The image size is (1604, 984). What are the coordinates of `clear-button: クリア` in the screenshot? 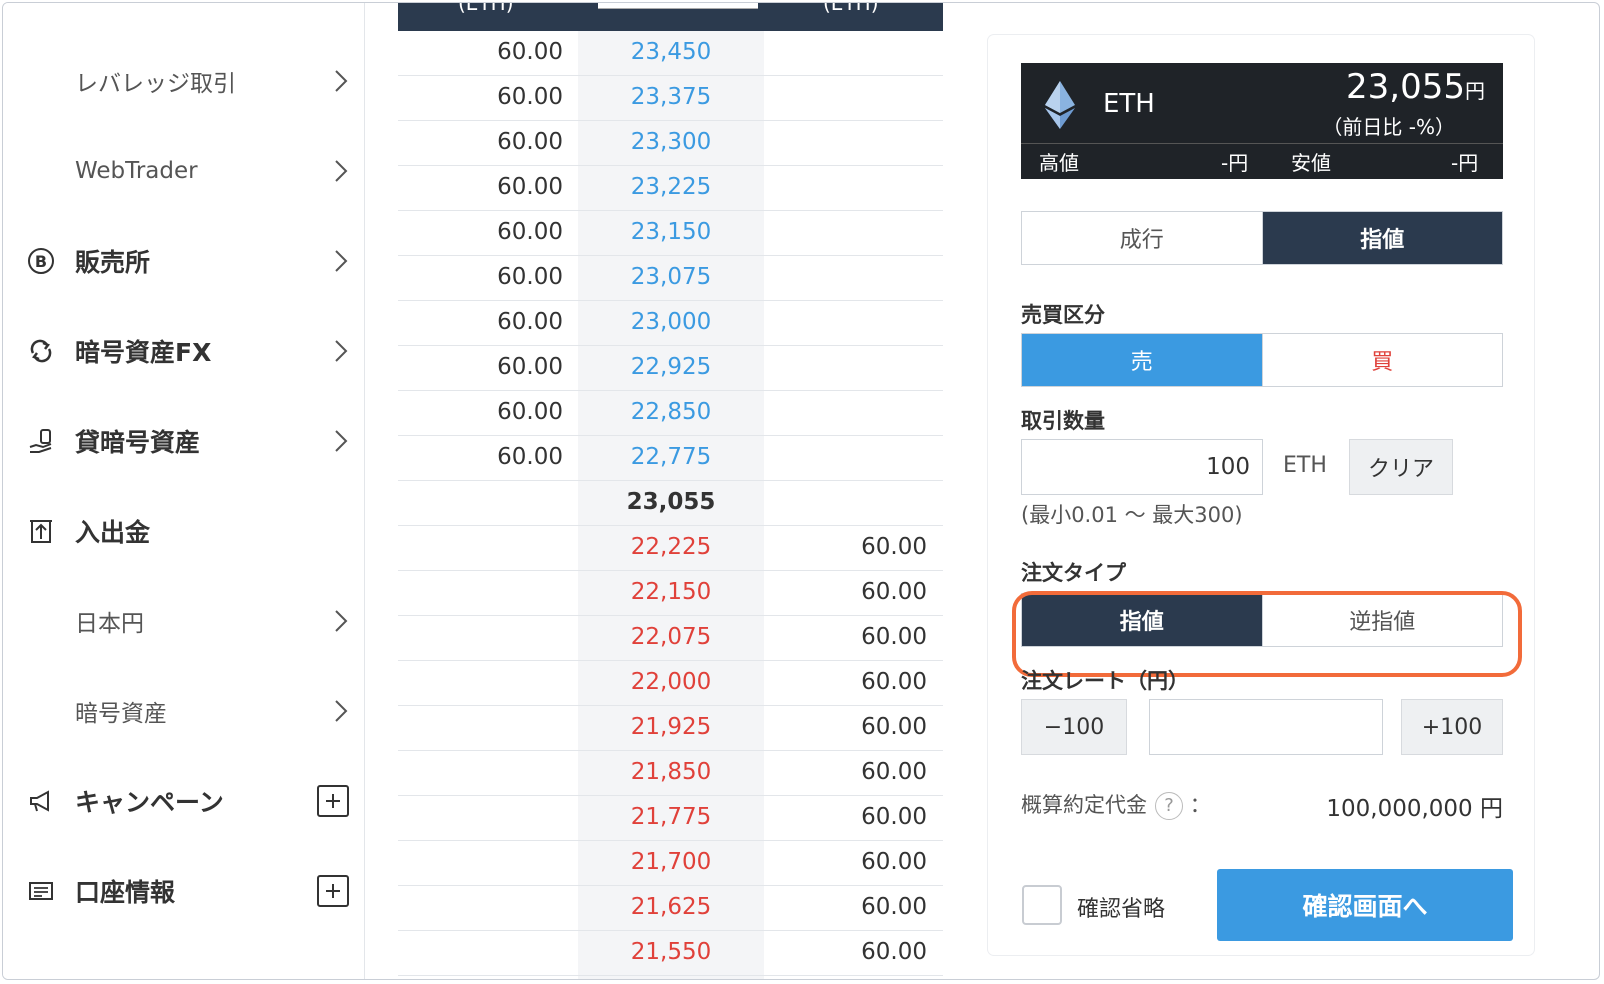 It's located at (1401, 467).